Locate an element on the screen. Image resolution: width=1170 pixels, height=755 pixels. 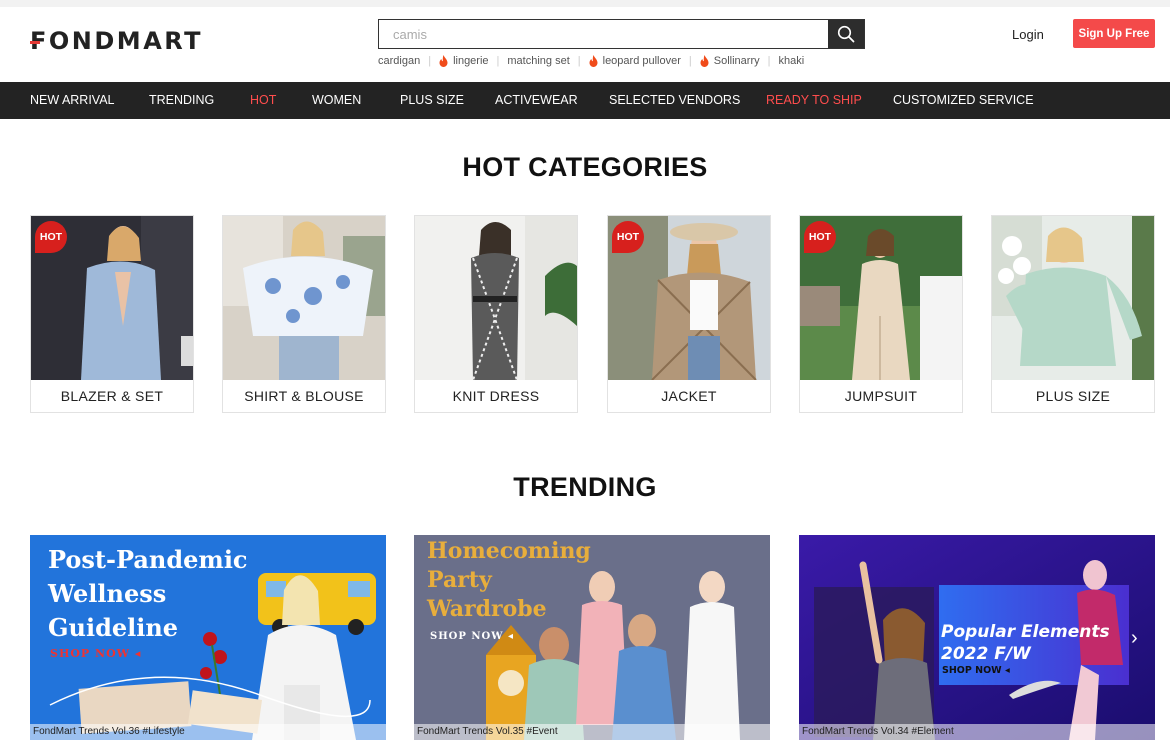
hot-word-link: lingerie is located at coordinates (464, 61).